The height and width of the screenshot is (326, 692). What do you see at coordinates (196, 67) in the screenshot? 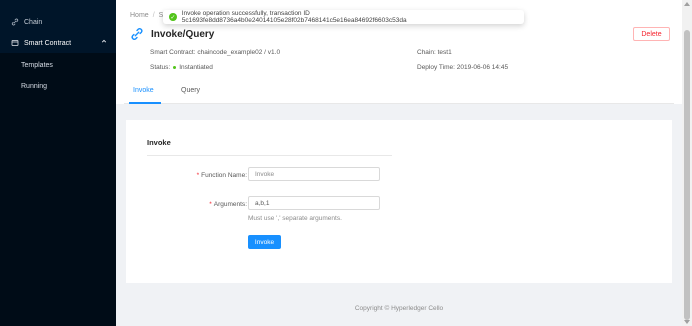
I see `status-badge: Instantiated` at bounding box center [196, 67].